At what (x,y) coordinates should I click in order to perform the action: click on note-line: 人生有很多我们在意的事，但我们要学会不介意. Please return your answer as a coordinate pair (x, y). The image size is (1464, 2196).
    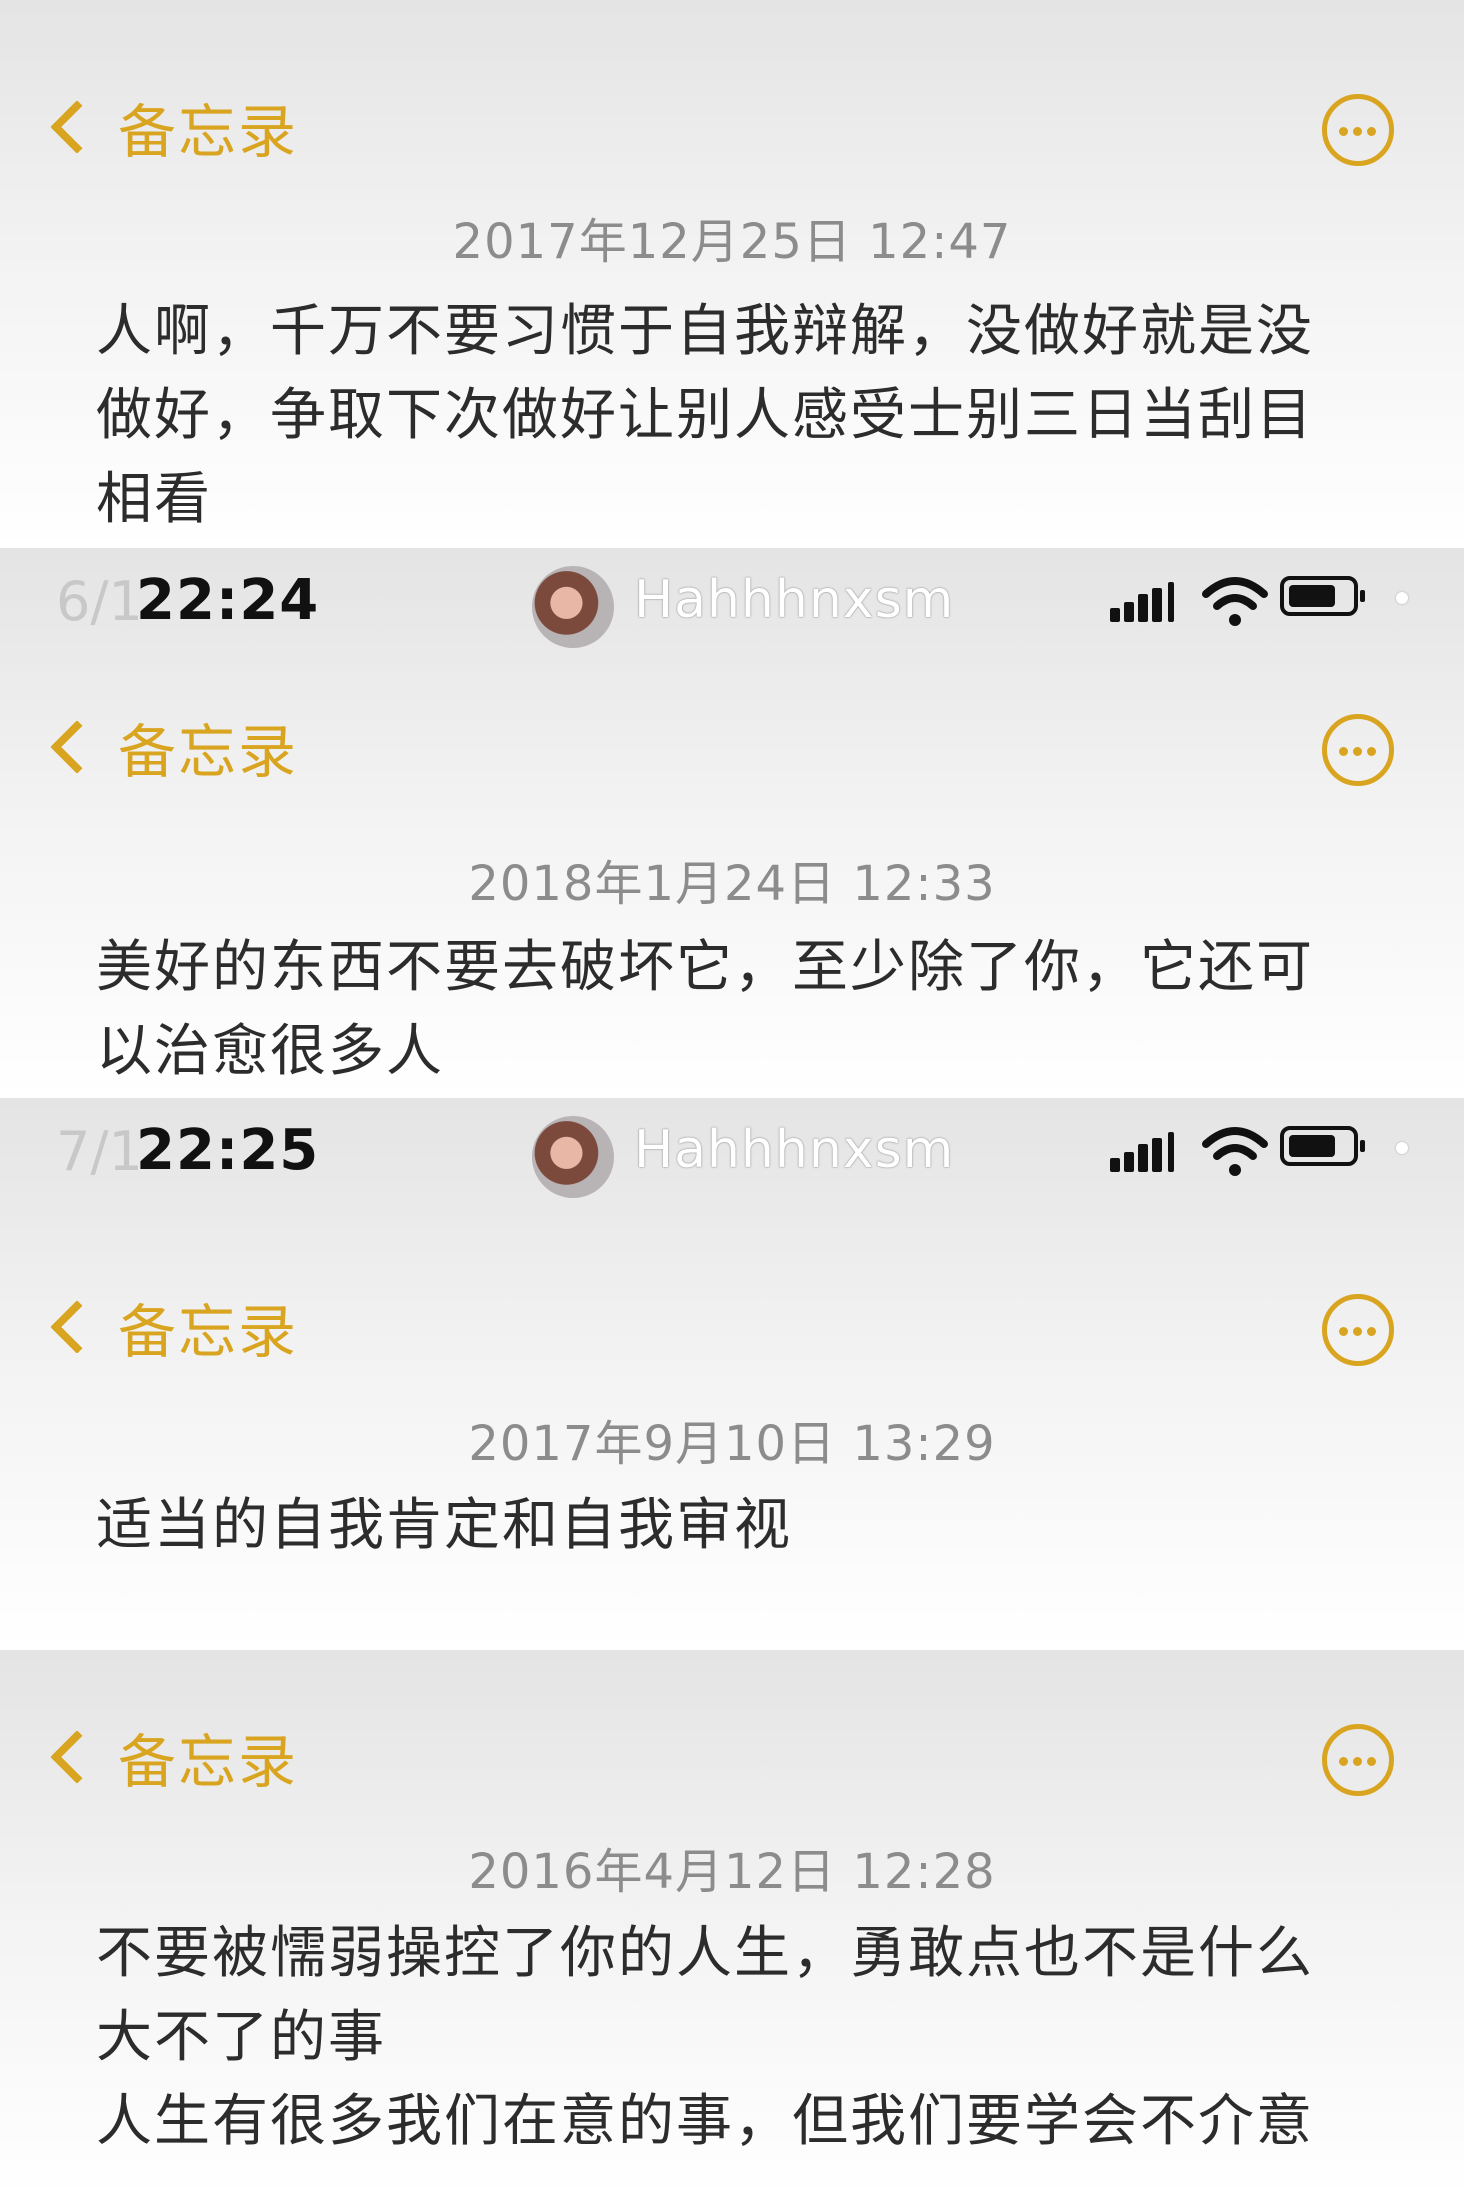
    Looking at the image, I should click on (705, 2121).